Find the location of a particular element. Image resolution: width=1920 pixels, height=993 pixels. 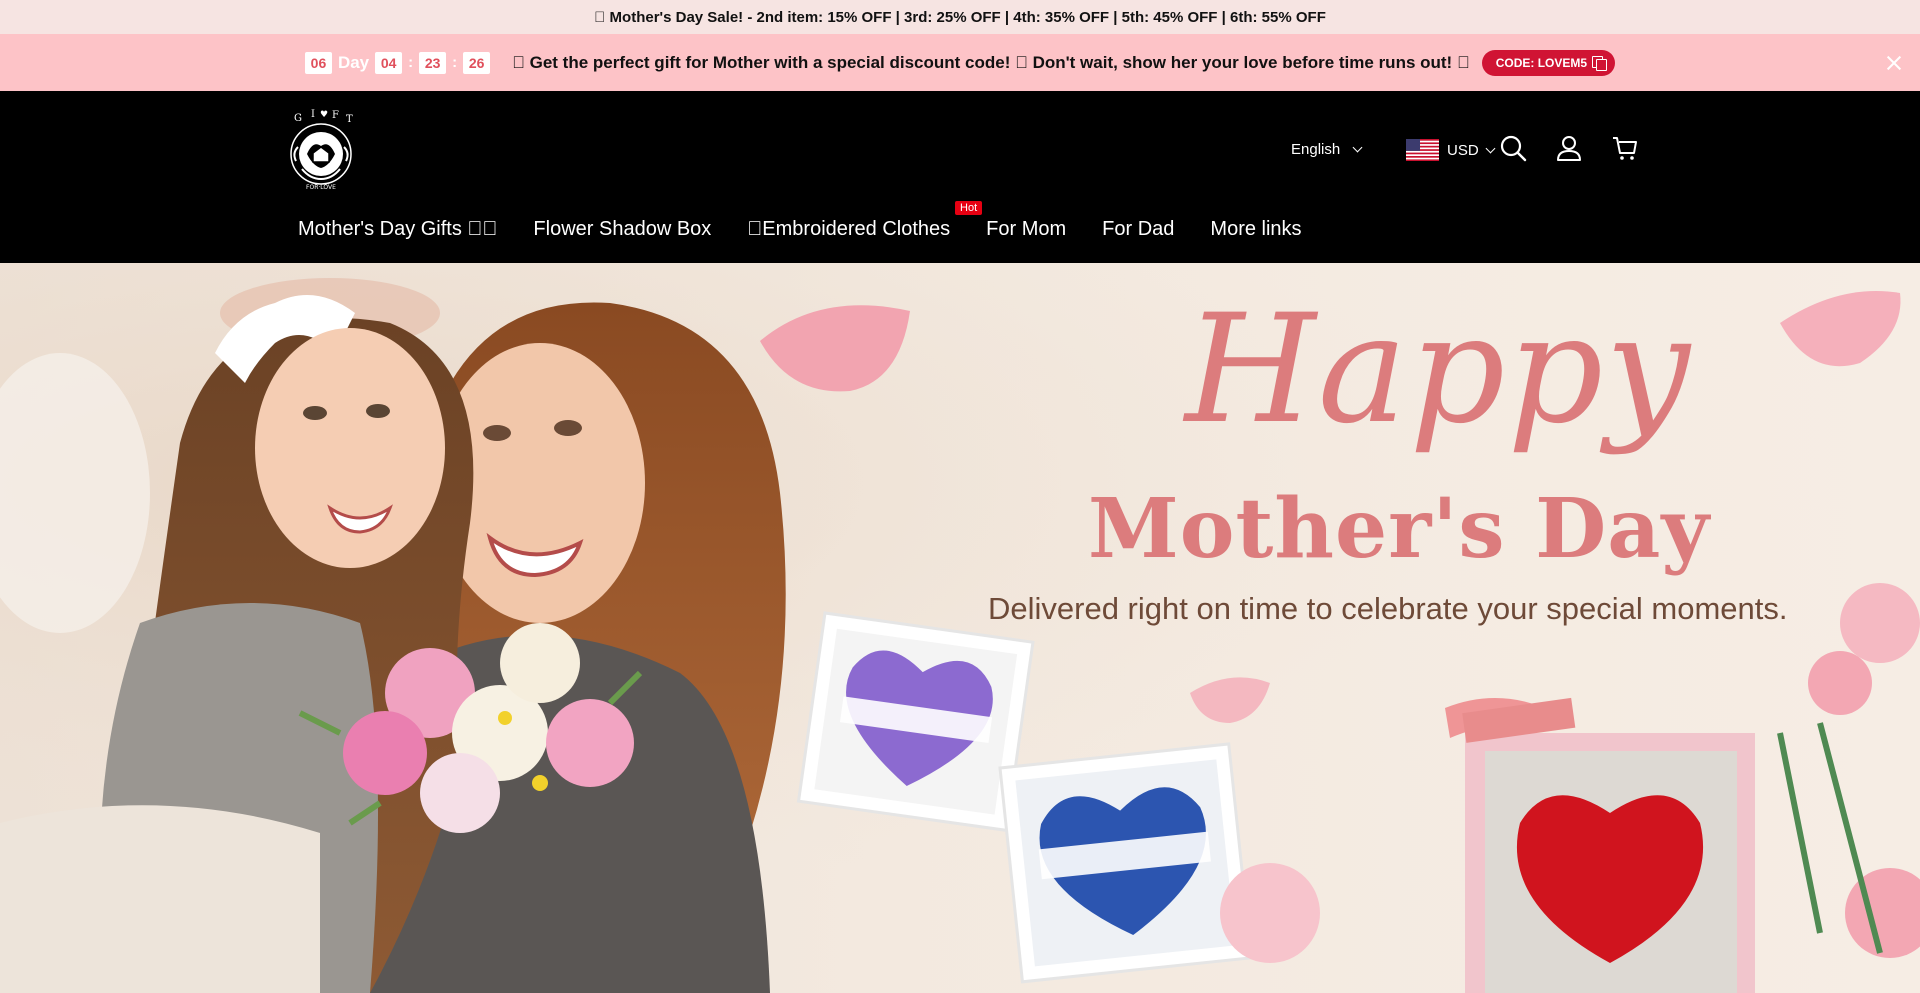

account-icon is located at coordinates (1569, 148).